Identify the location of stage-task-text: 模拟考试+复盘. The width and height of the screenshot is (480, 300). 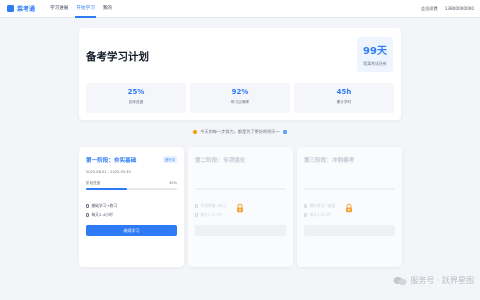
(322, 205).